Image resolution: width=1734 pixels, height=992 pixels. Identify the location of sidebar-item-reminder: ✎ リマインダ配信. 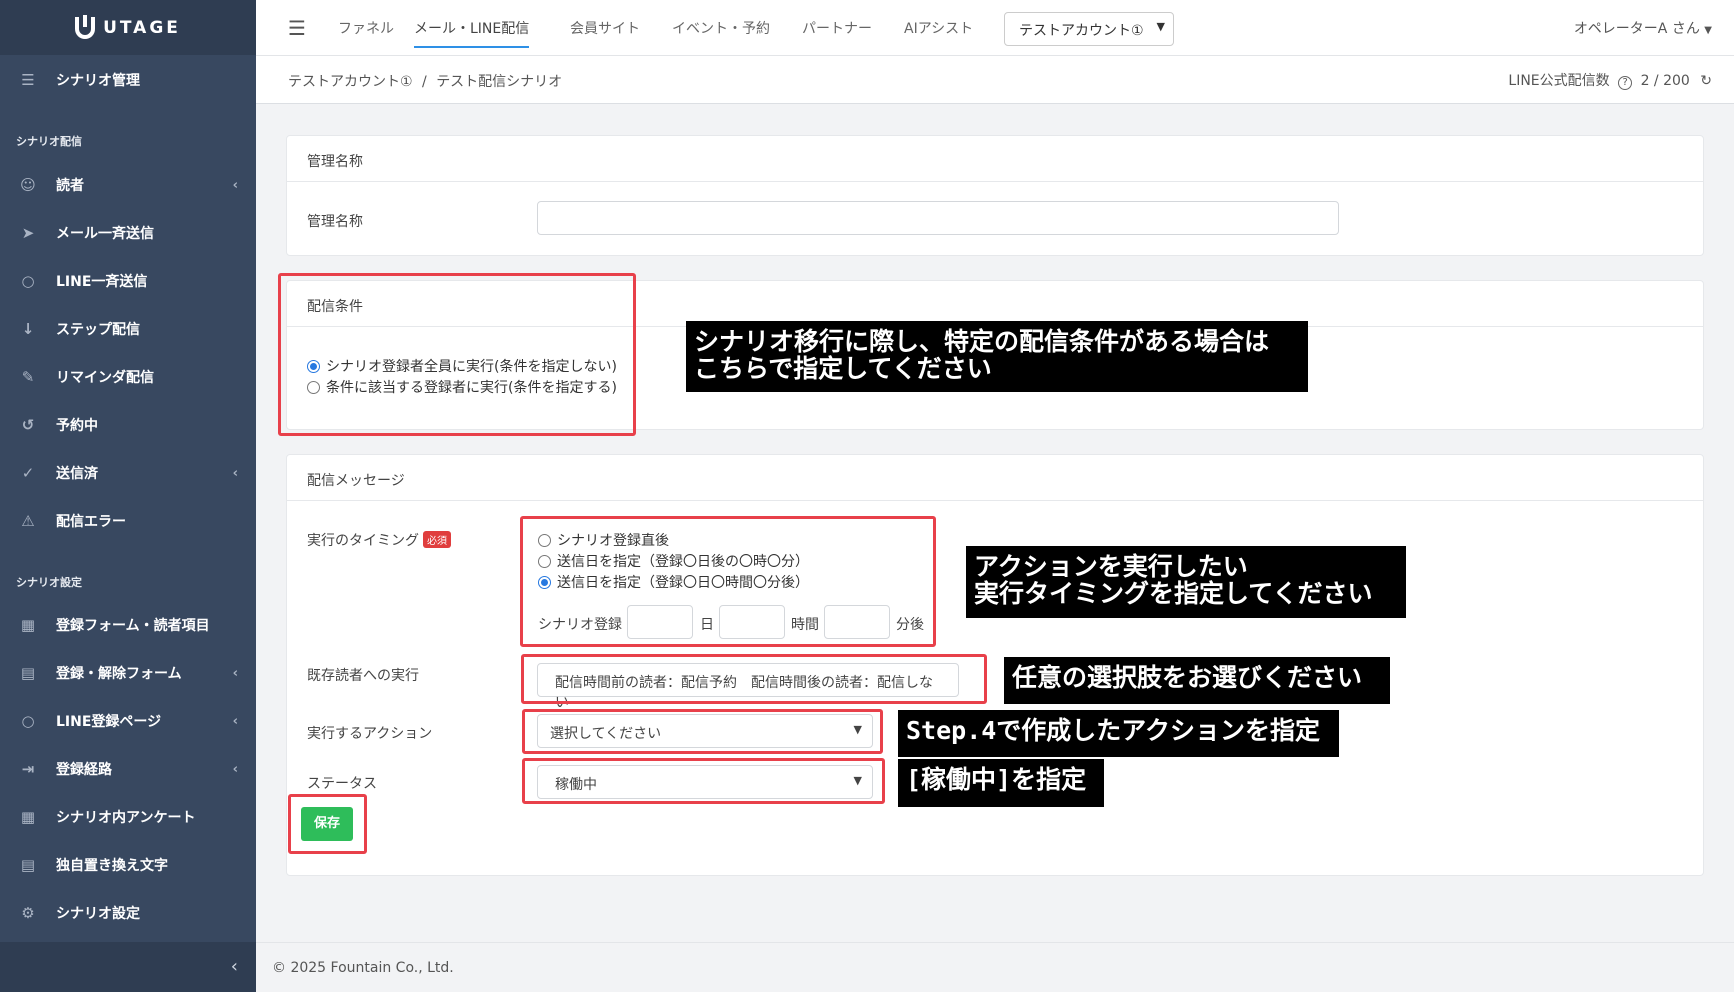
(128, 377).